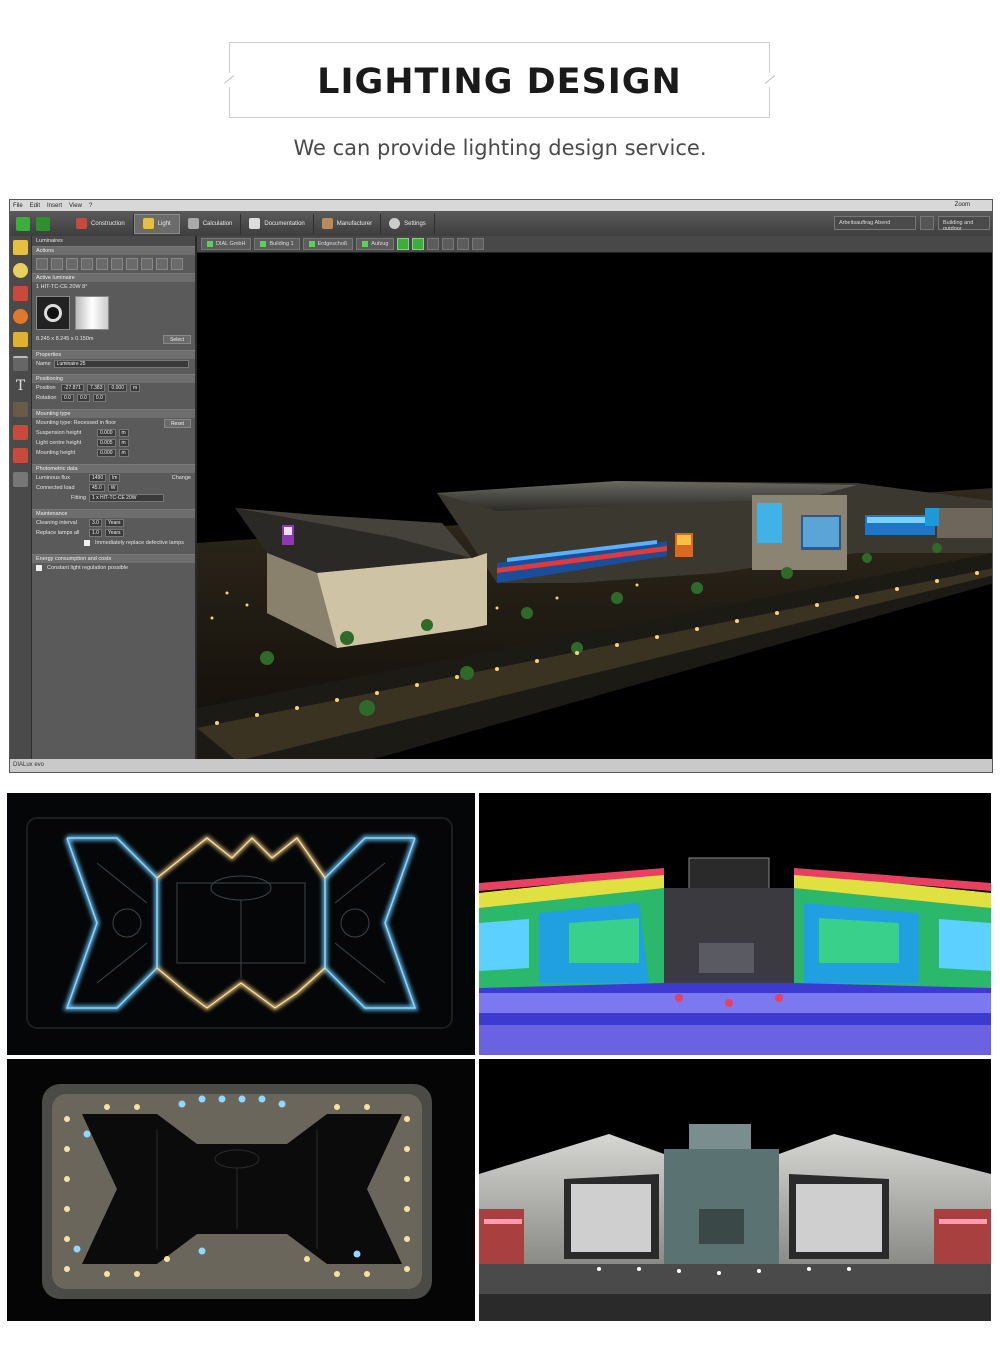 This screenshot has height=1372, width=1000. Describe the element at coordinates (177, 339) in the screenshot. I see `select-button: Select` at that location.